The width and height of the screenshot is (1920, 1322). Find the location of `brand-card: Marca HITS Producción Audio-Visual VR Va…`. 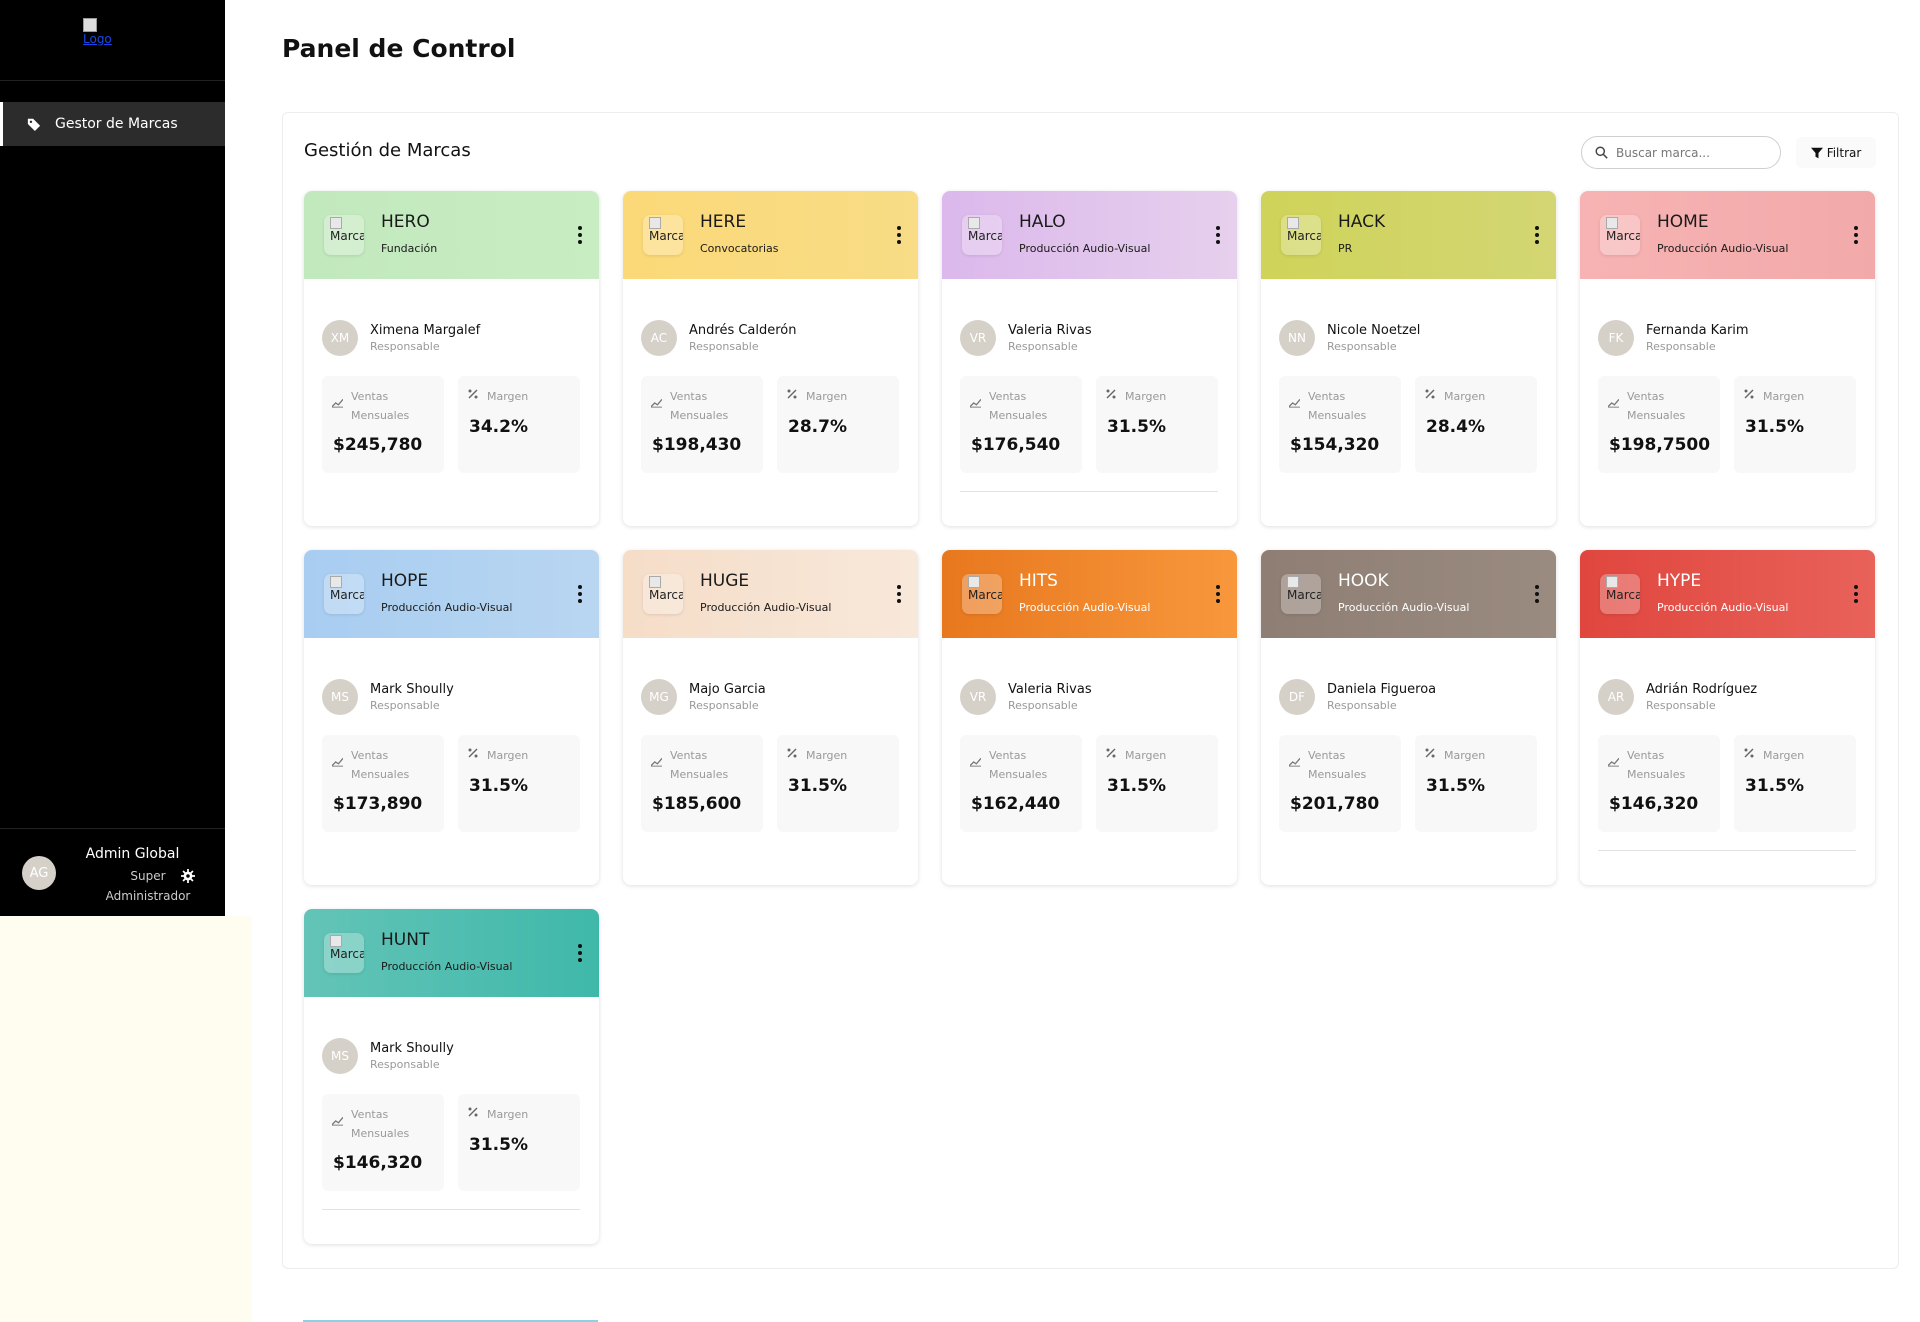

brand-card: Marca HITS Producción Audio-Visual VR Va… is located at coordinates (1089, 717).